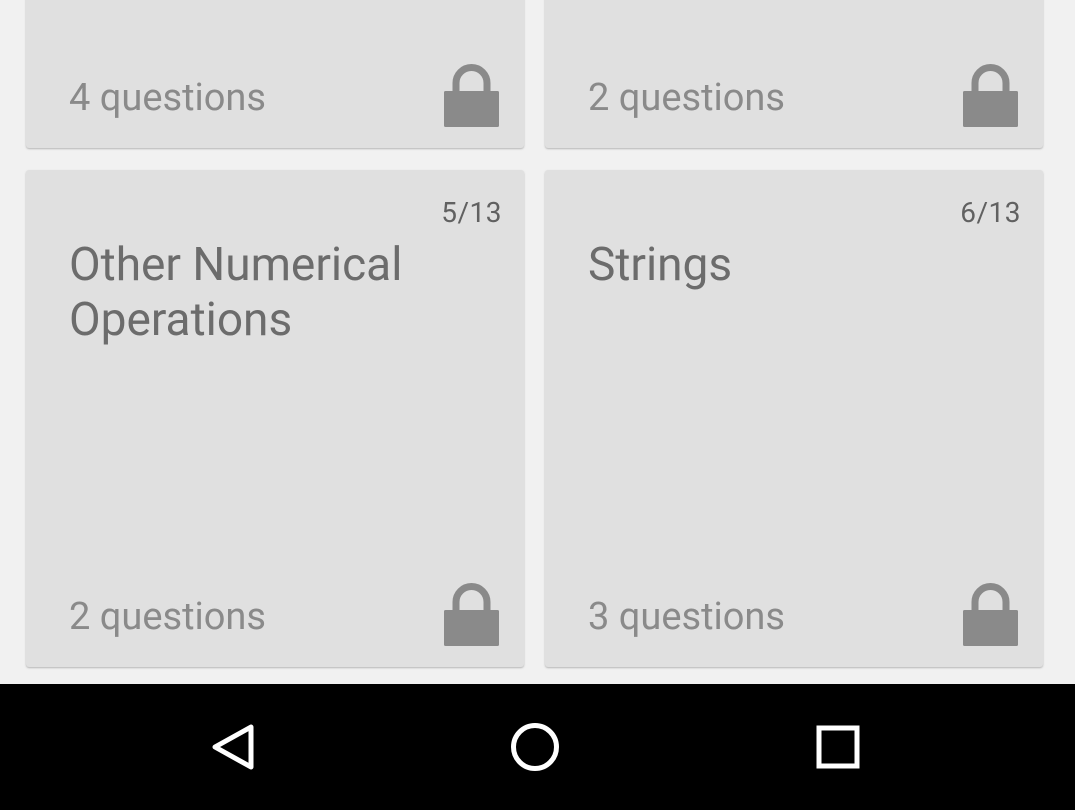 This screenshot has height=810, width=1075. What do you see at coordinates (990, 212) in the screenshot?
I see `topic-progress: 6/13` at bounding box center [990, 212].